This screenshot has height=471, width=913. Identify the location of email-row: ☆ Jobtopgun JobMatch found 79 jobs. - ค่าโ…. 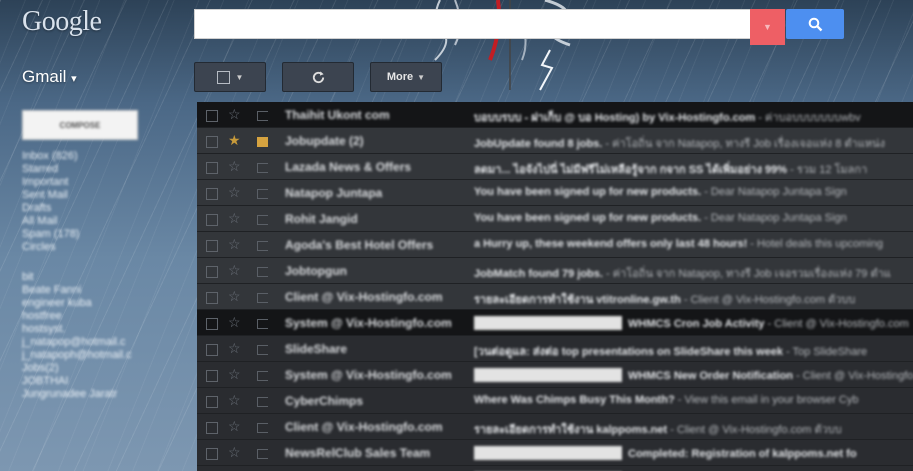
(555, 271).